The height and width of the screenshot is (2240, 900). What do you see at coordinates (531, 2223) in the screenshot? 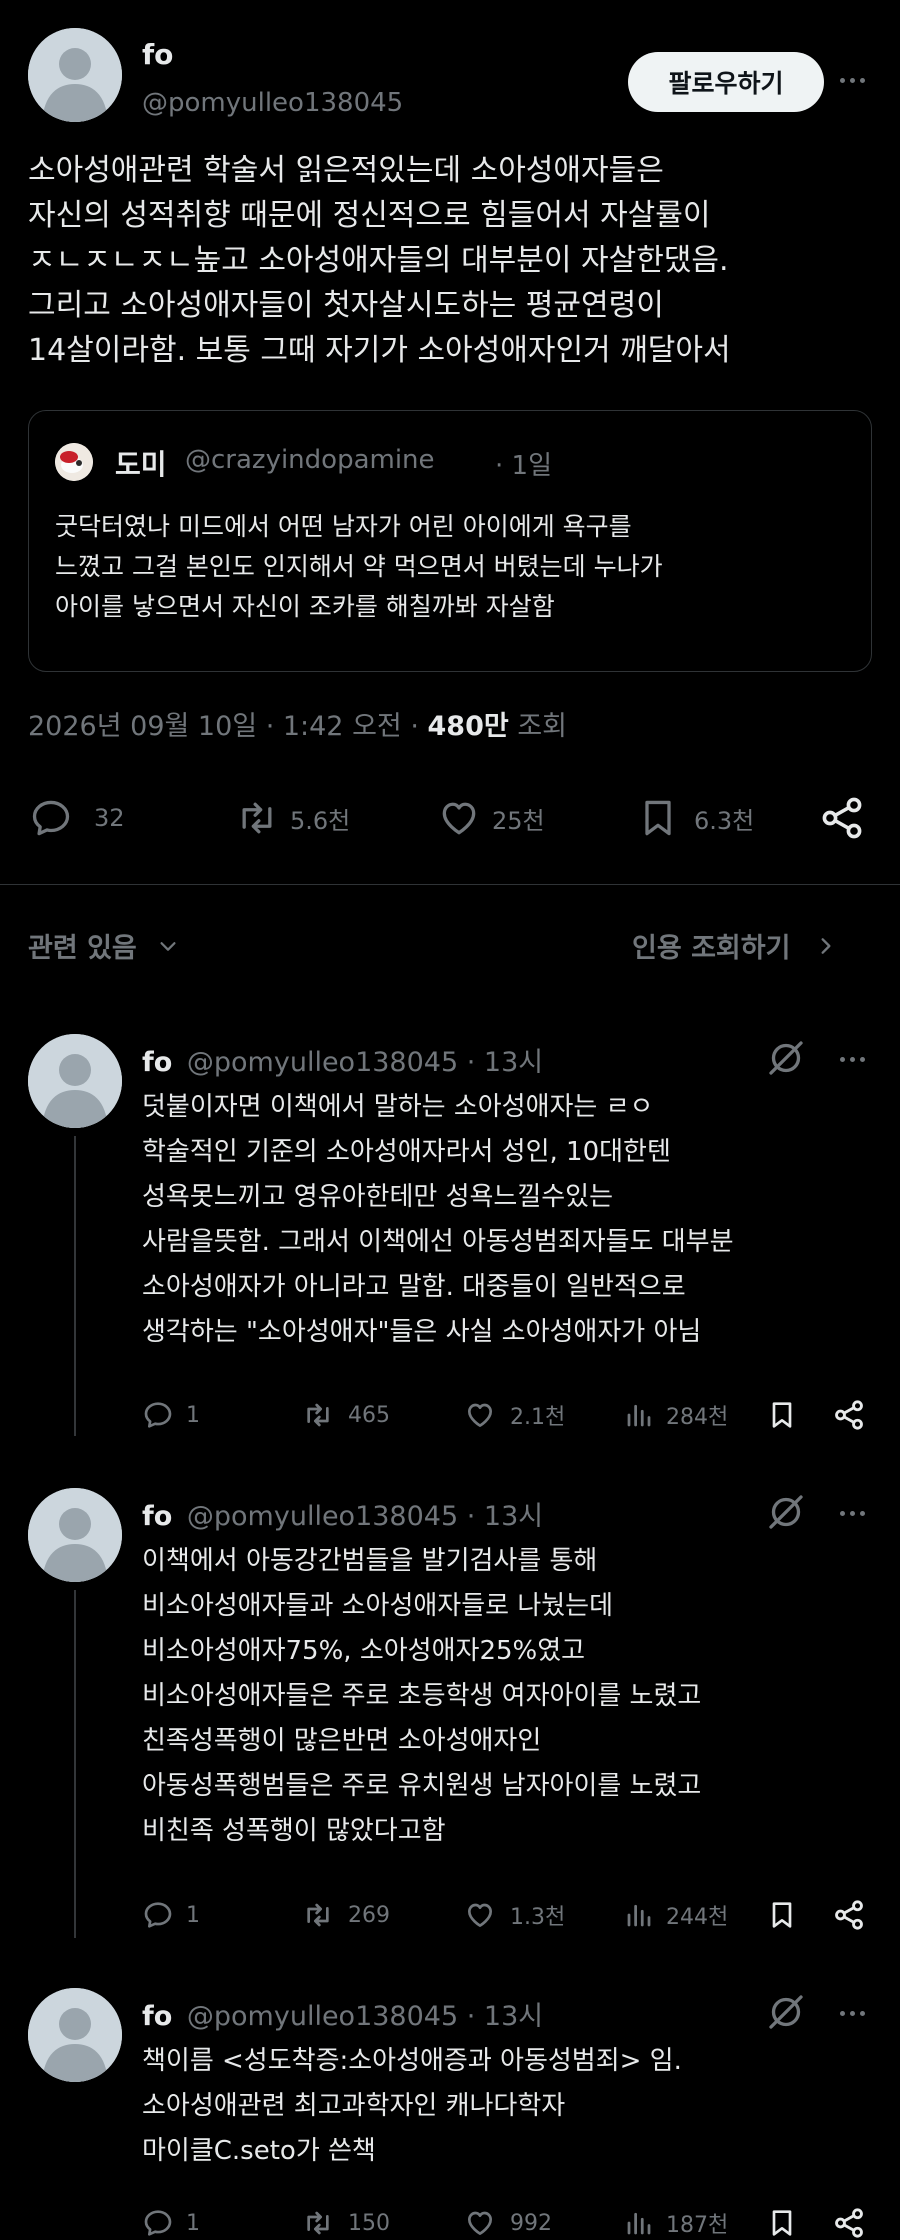
I see `like-count: 992` at bounding box center [531, 2223].